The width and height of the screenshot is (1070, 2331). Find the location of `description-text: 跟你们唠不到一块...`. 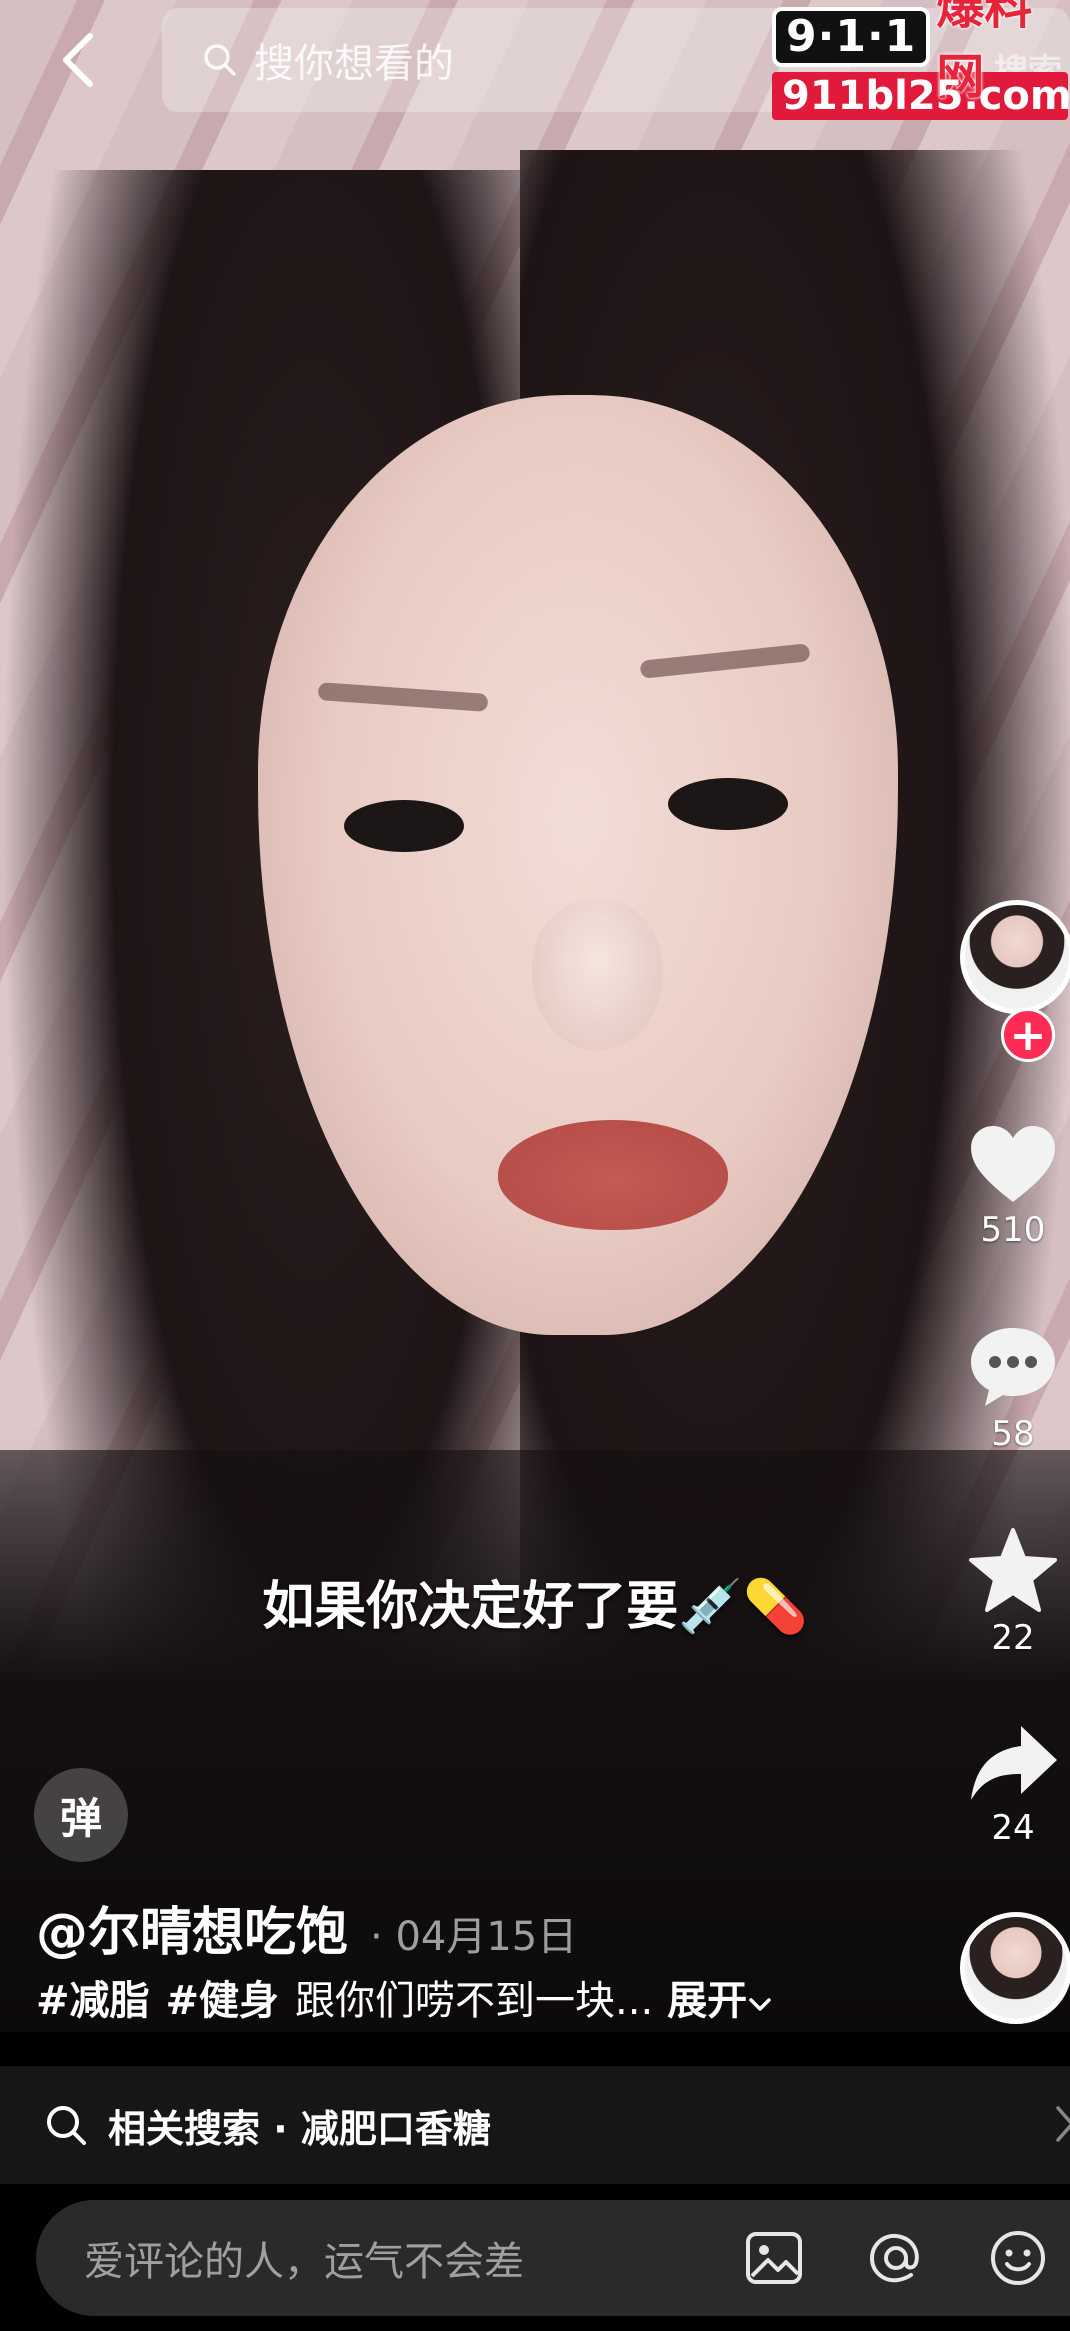

description-text: 跟你们唠不到一块... is located at coordinates (474, 2001).